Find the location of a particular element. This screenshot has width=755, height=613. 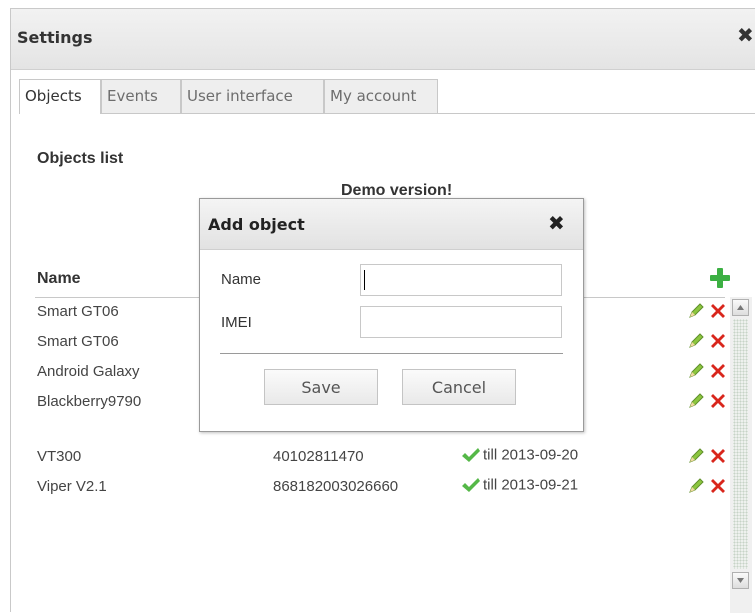

settings-tabs: Objects Events User interface My account is located at coordinates (387, 96).